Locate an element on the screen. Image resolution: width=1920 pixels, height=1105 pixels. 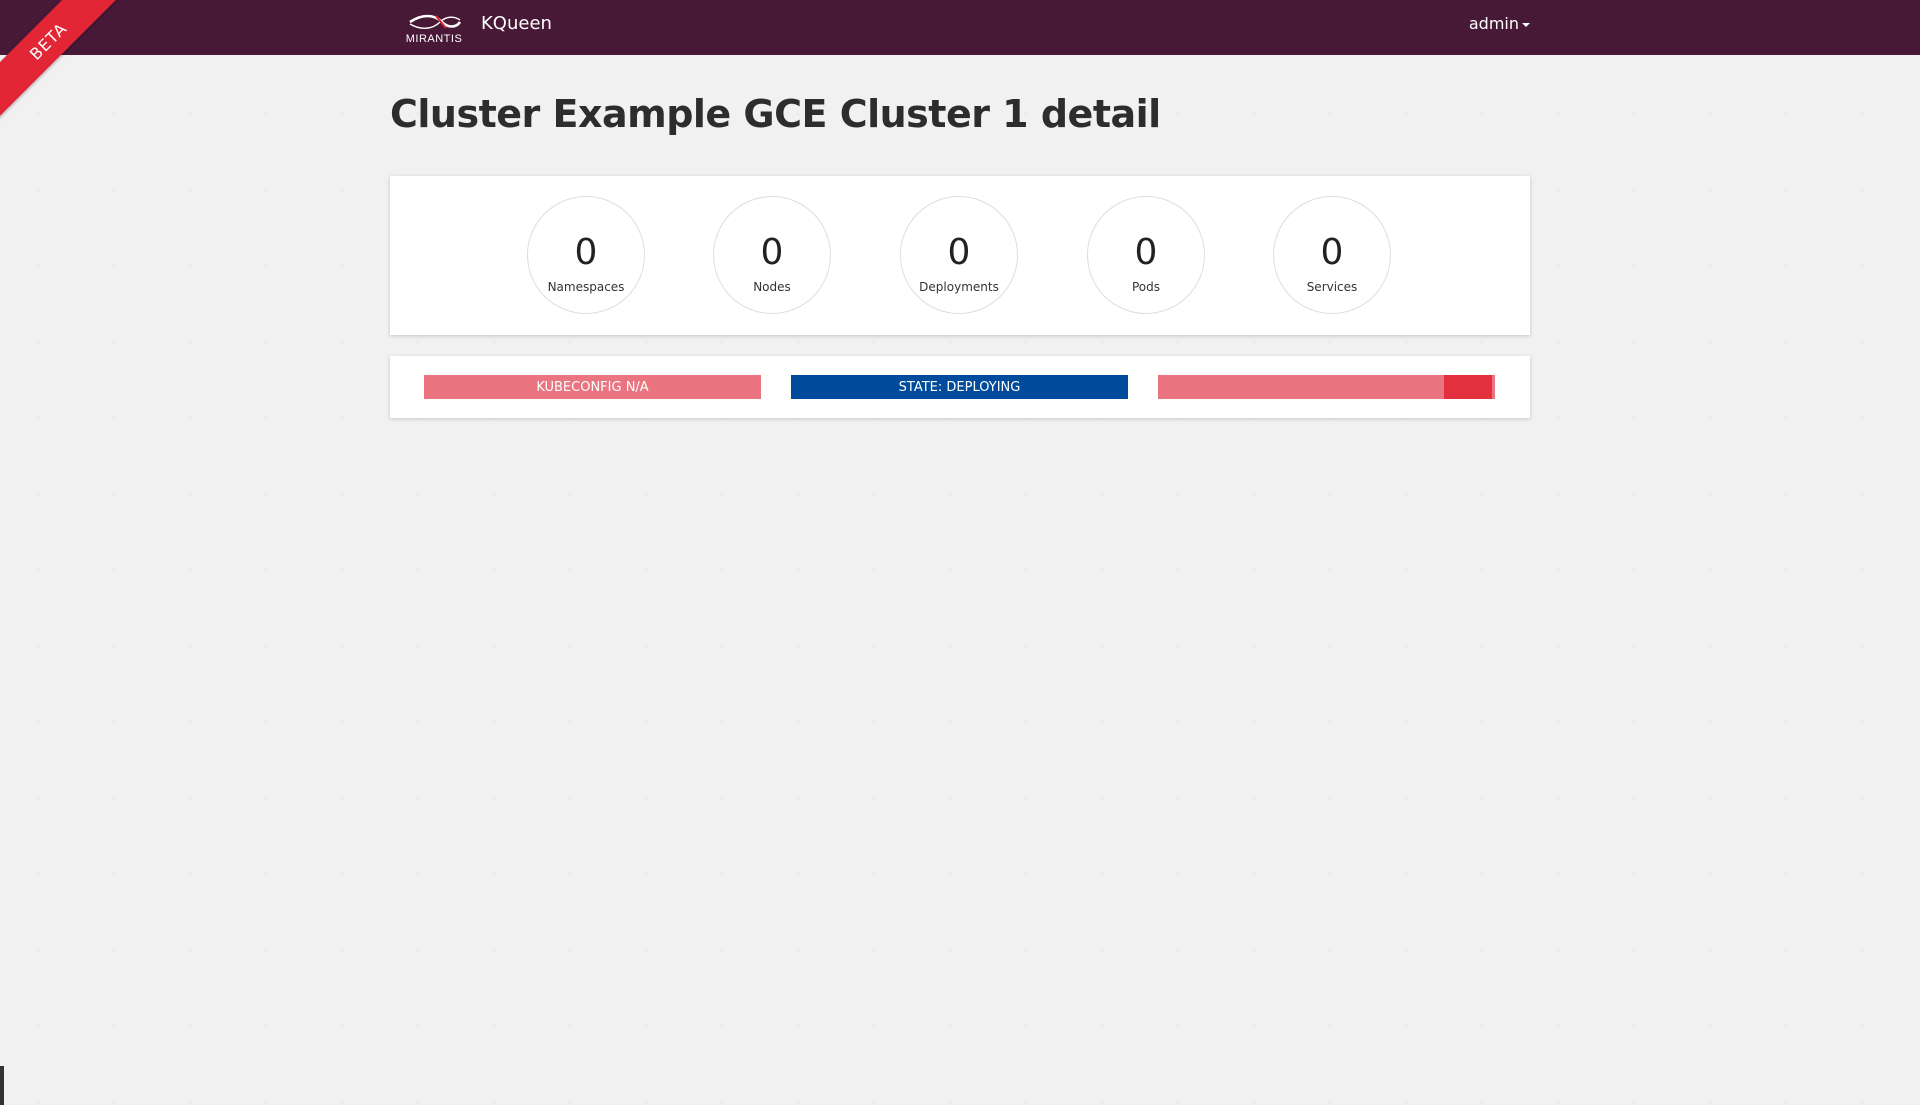
window-edge-marker is located at coordinates (2, 1085).